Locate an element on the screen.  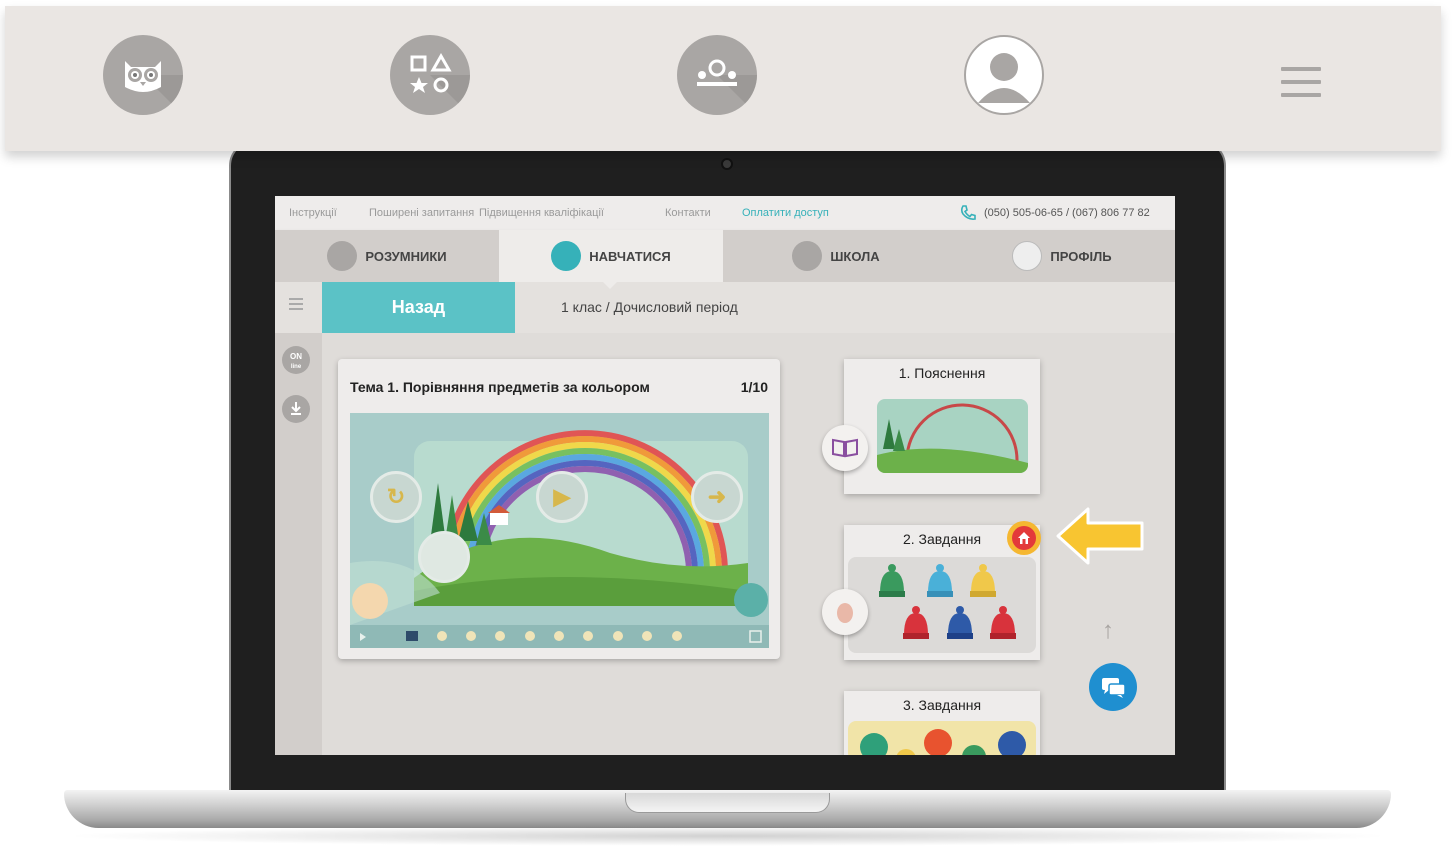
book-icon is located at coordinates (845, 448).